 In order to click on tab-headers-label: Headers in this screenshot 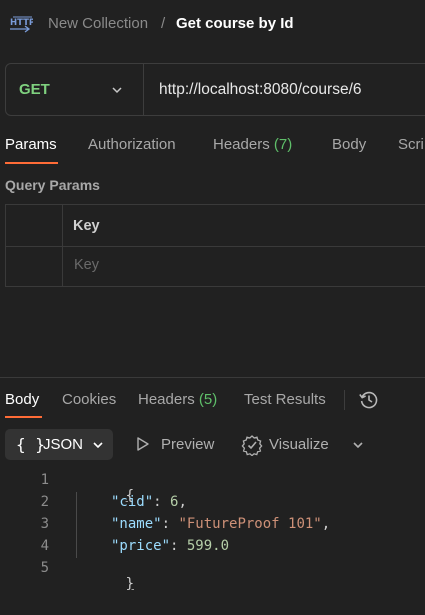, I will do `click(241, 144)`.